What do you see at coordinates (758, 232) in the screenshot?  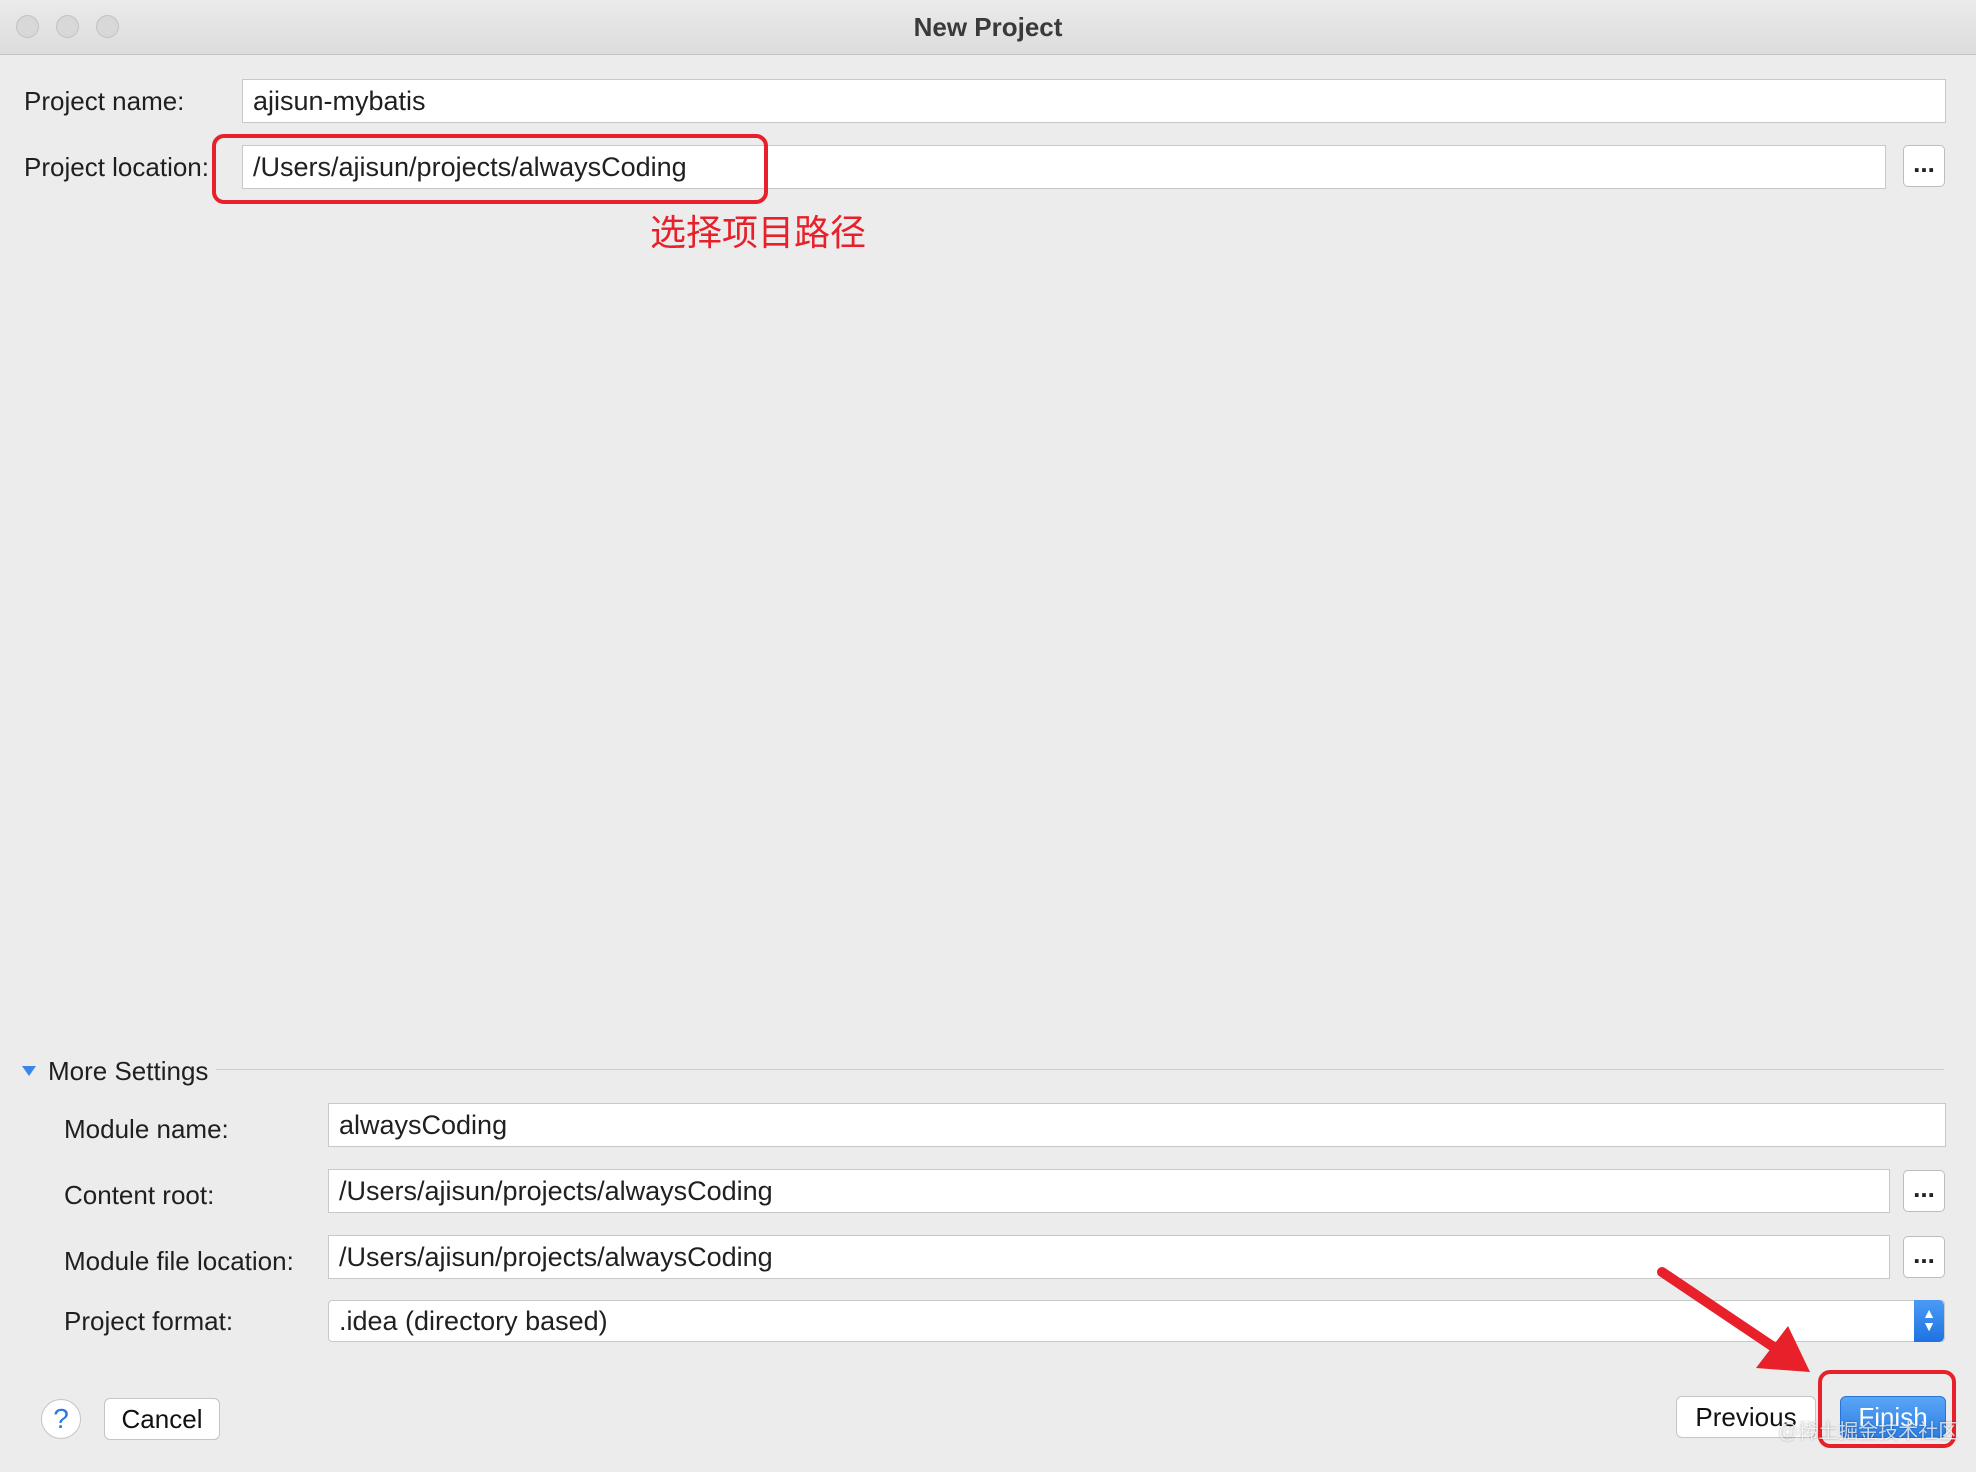 I see `annotation-location-note: 选择项目路径` at bounding box center [758, 232].